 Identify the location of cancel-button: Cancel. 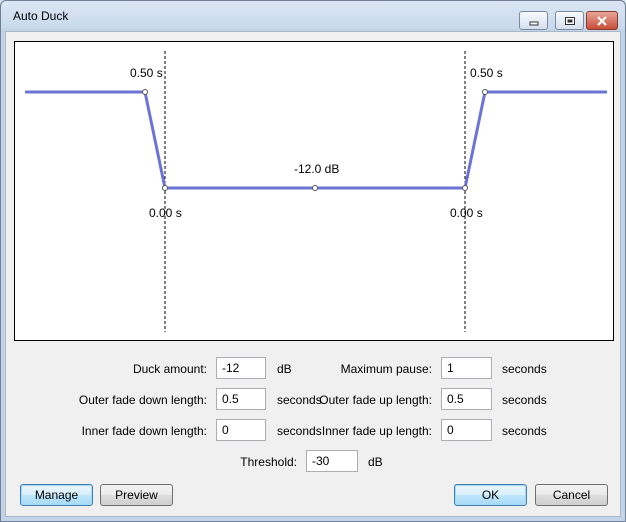
(571, 495).